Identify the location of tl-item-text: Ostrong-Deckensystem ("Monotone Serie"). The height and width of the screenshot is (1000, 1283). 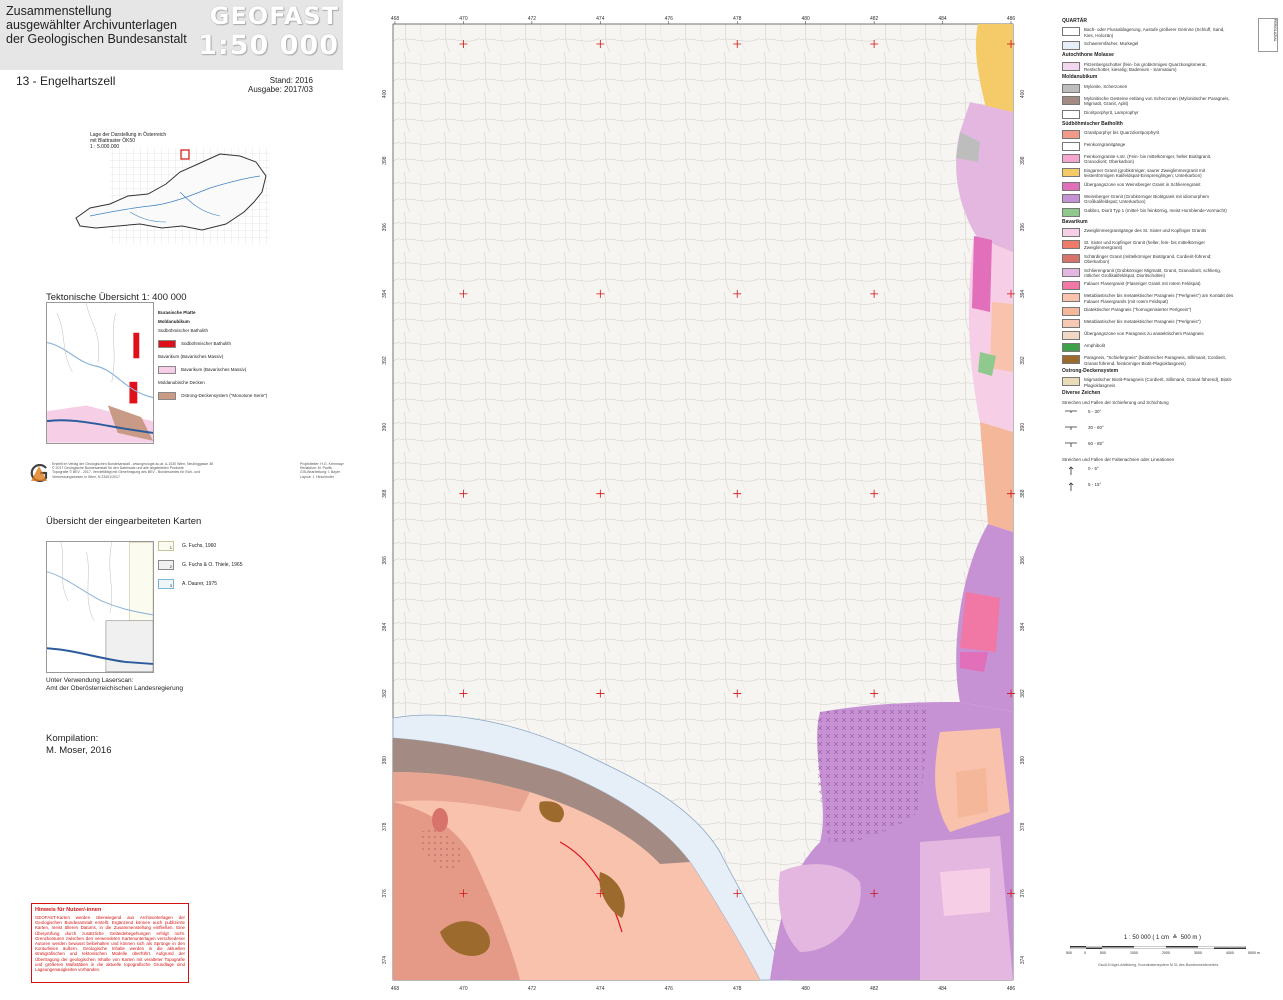
(224, 395).